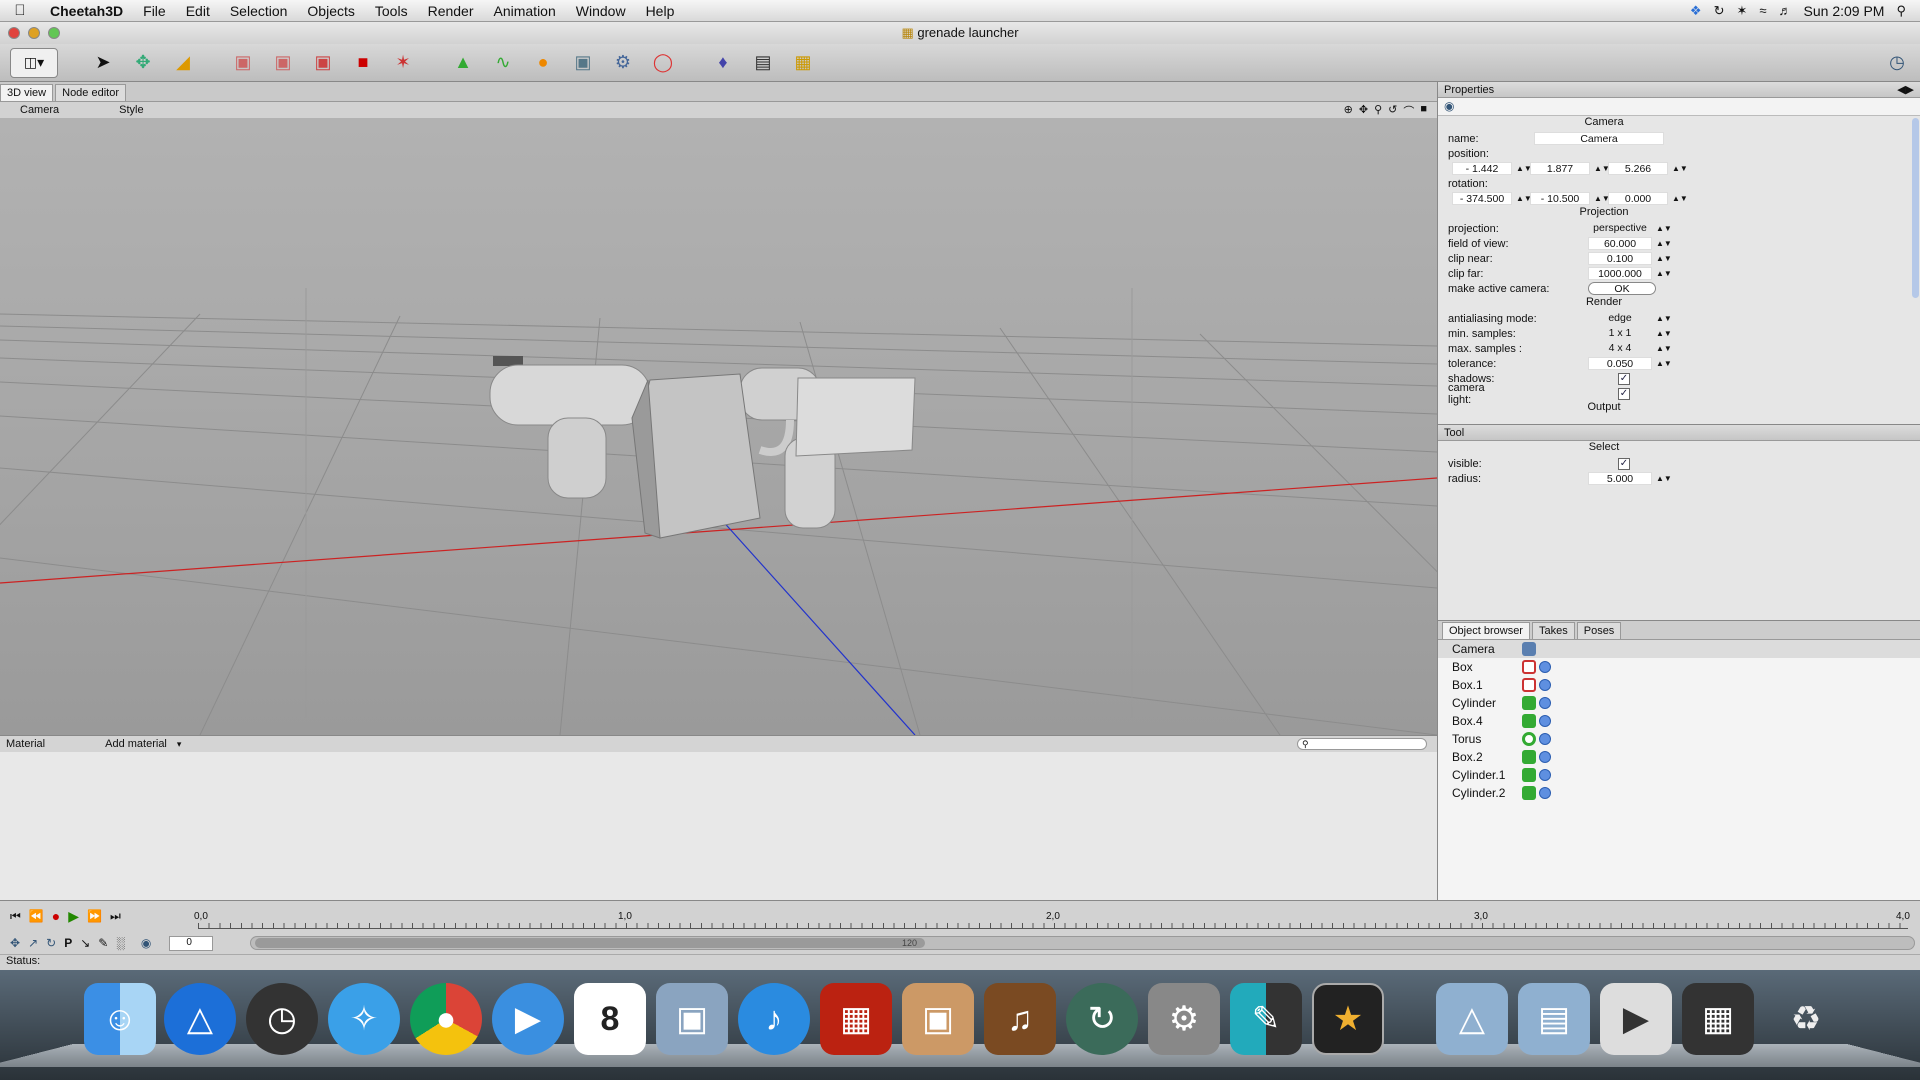  I want to click on chrome-icon: ●, so click(446, 1019).